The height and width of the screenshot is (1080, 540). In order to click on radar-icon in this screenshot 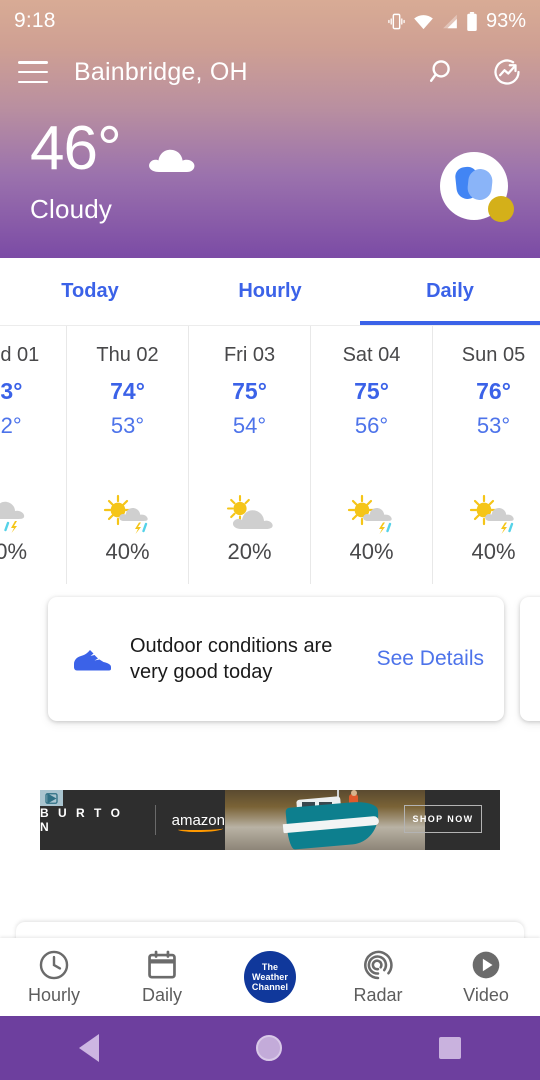, I will do `click(378, 965)`.